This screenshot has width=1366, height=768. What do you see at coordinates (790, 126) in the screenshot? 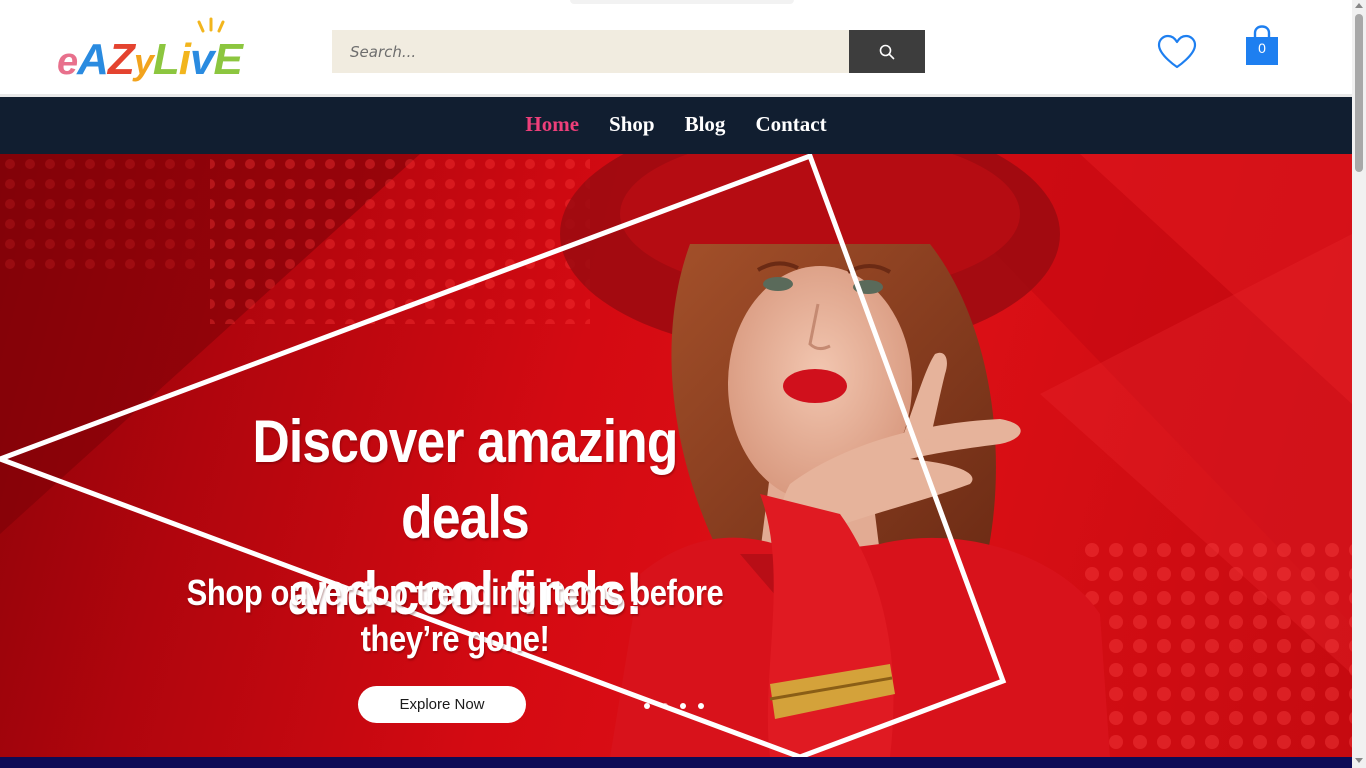
I see `nav-item-contact: Contact` at bounding box center [790, 126].